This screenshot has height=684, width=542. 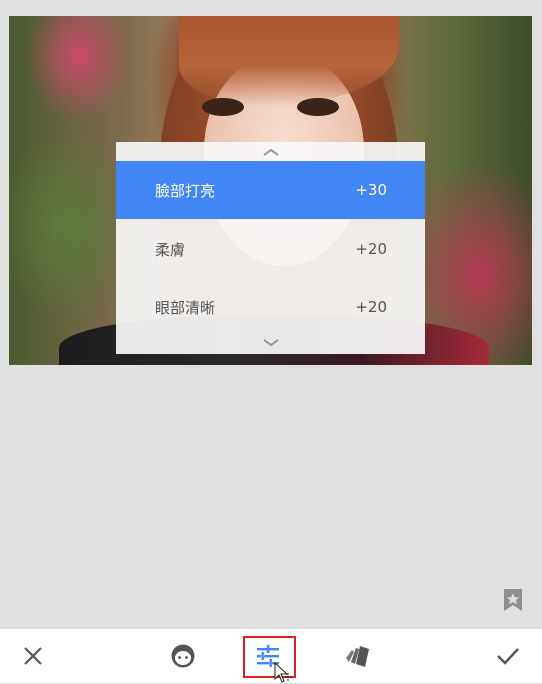 I want to click on apply-button, so click(x=508, y=656).